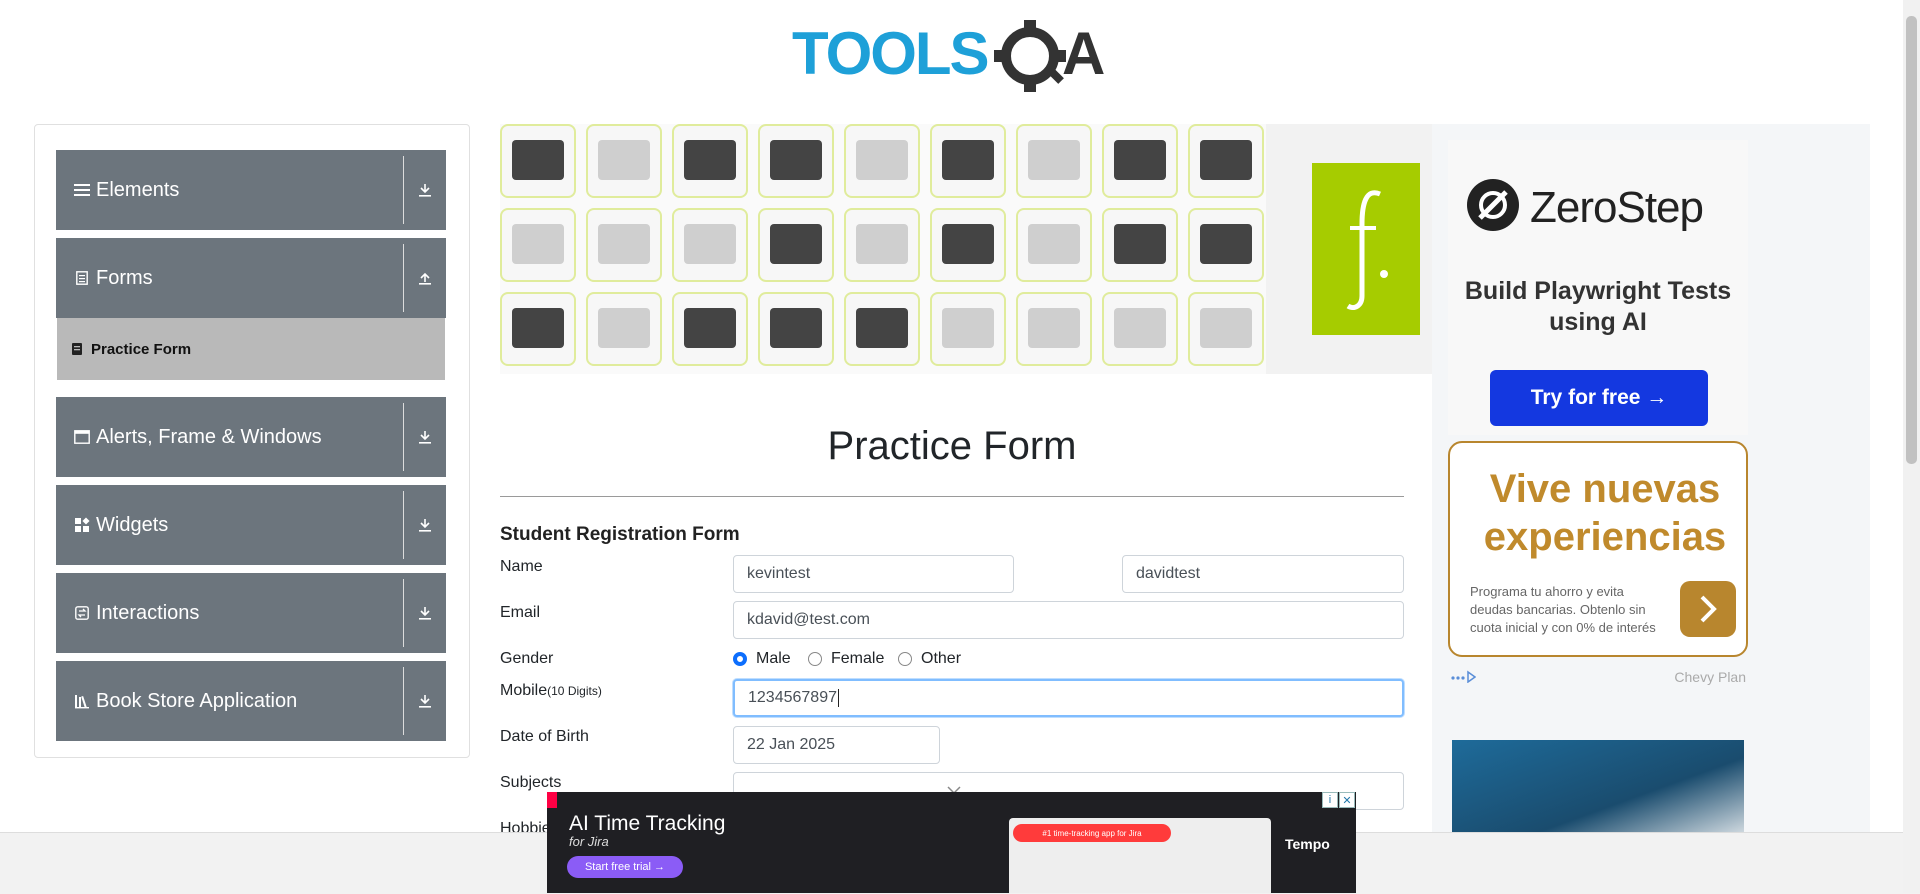  Describe the element at coordinates (1911, 240) in the screenshot. I see `scrollbar-thumb` at that location.